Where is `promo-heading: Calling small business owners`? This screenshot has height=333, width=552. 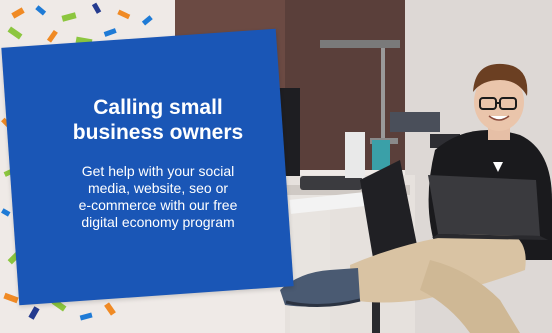 promo-heading: Calling small business owners is located at coordinates (158, 120).